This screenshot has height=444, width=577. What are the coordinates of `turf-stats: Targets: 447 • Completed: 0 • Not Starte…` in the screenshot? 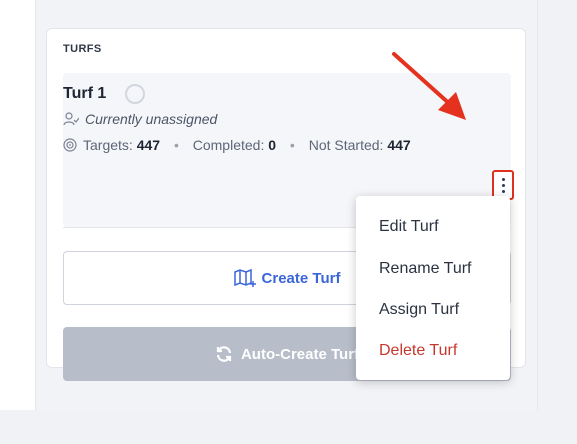 It's located at (273, 145).